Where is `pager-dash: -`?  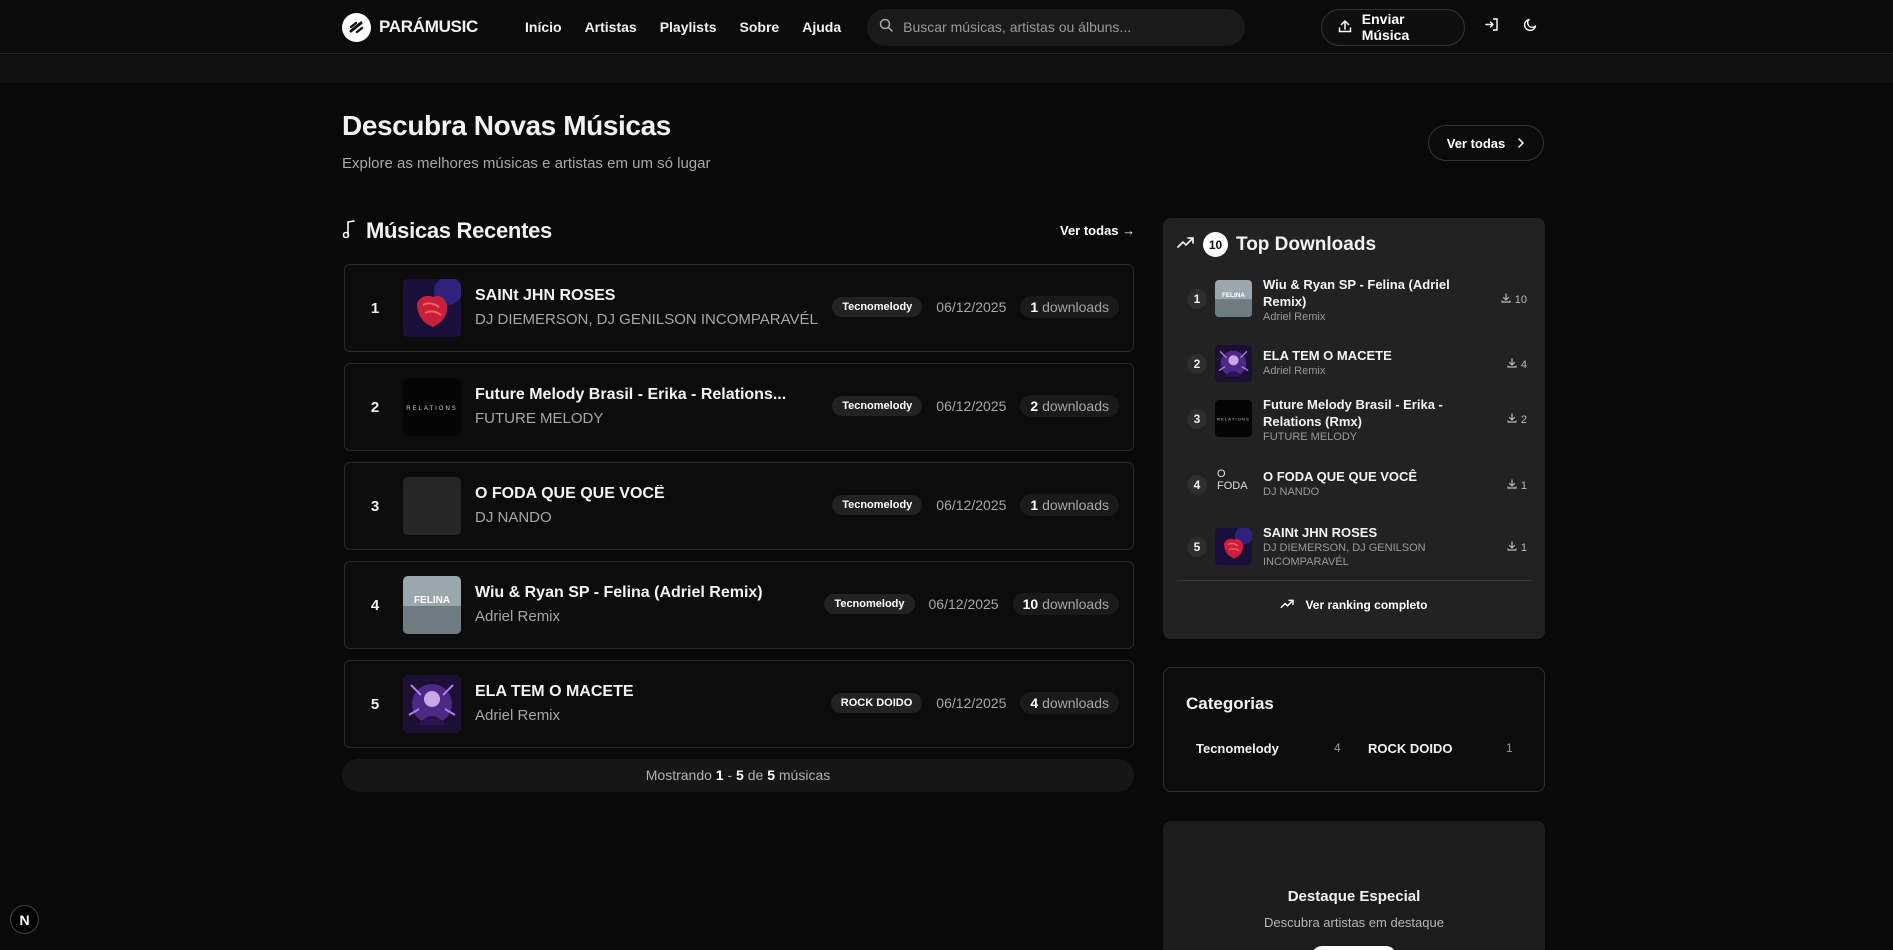 pager-dash: - is located at coordinates (730, 775).